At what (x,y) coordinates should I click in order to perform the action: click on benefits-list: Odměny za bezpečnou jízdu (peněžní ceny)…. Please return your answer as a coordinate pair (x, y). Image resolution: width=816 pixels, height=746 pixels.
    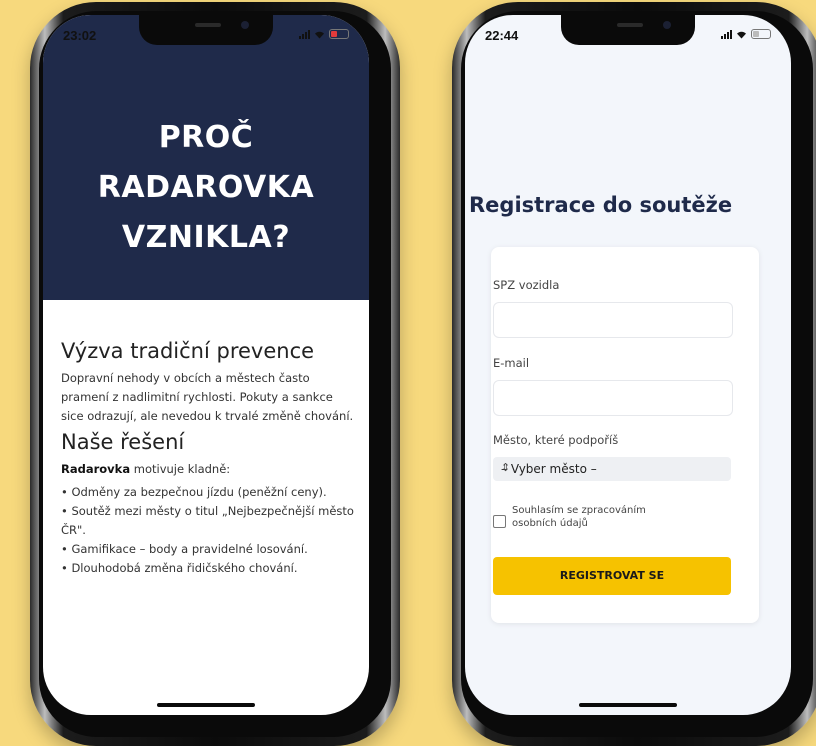
    Looking at the image, I should click on (210, 530).